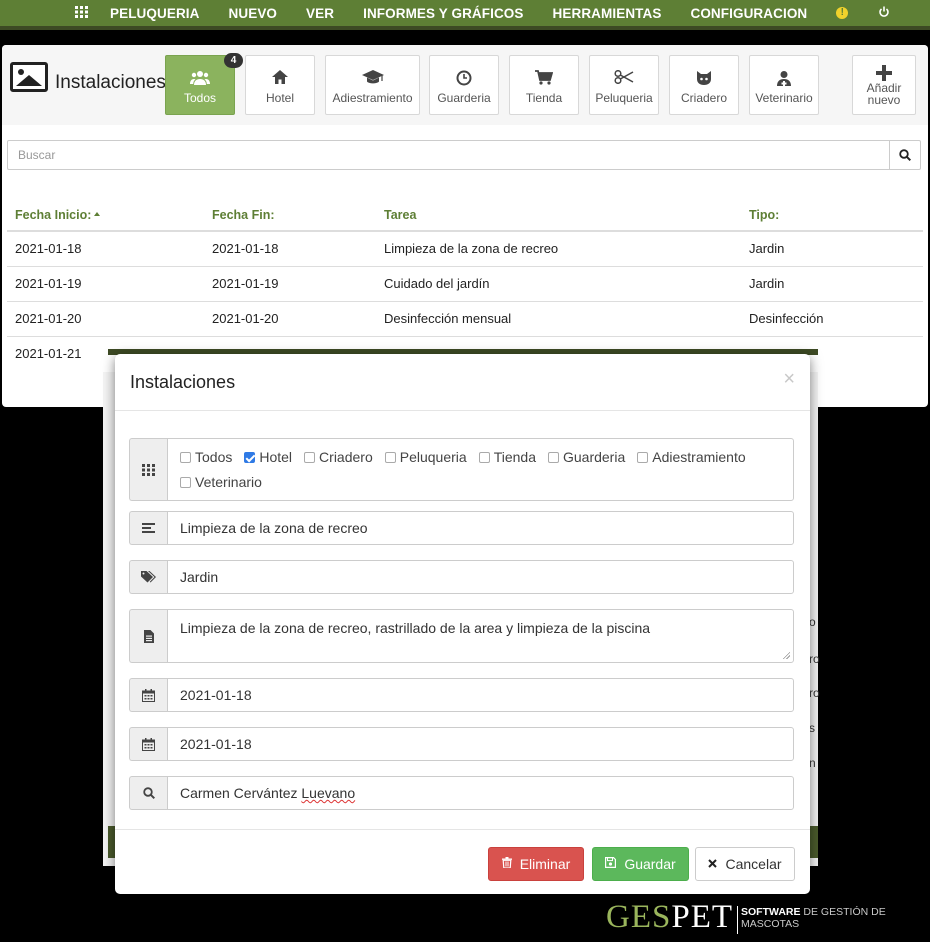  I want to click on save-label: Guardar, so click(650, 864).